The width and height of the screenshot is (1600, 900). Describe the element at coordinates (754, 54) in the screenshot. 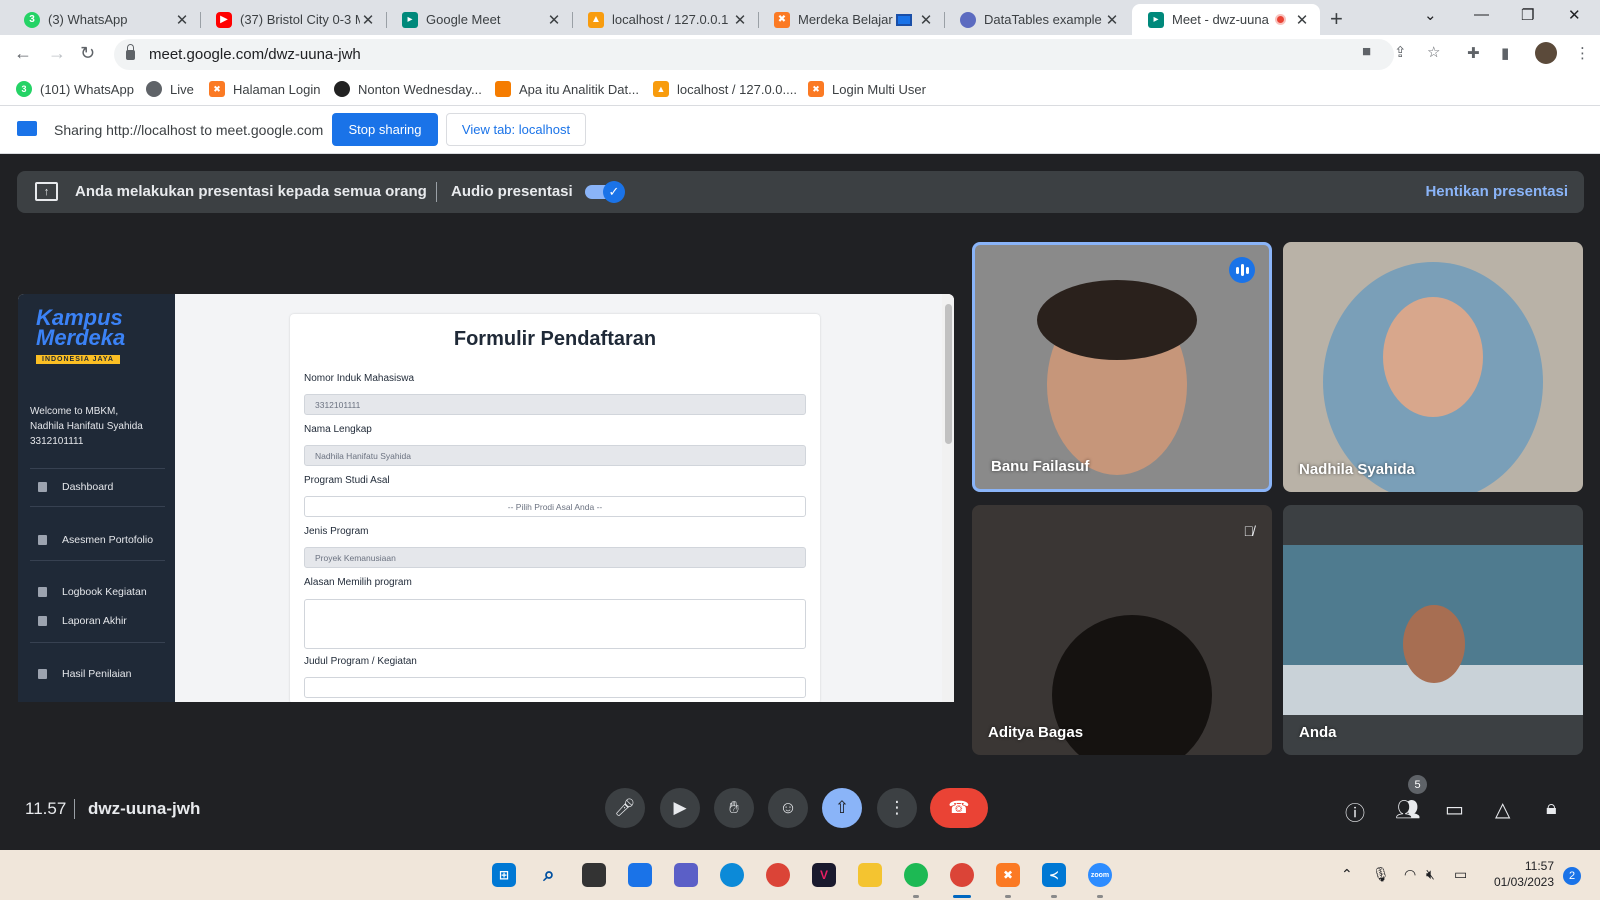

I see `address-bar: meet.google.com/dwz-uuna-jwh` at that location.